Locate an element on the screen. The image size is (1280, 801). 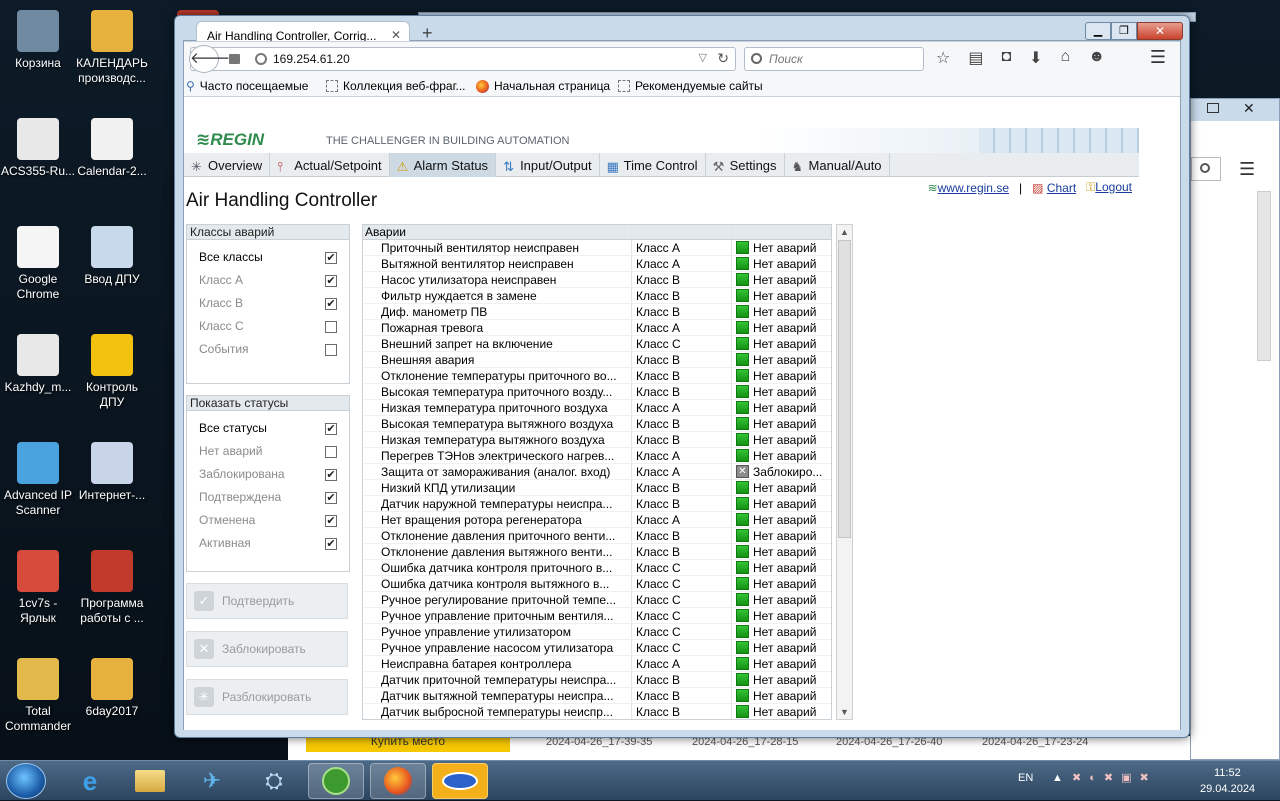
table-row: Внешняя авария Класс В Нет аварий is located at coordinates (597, 360).